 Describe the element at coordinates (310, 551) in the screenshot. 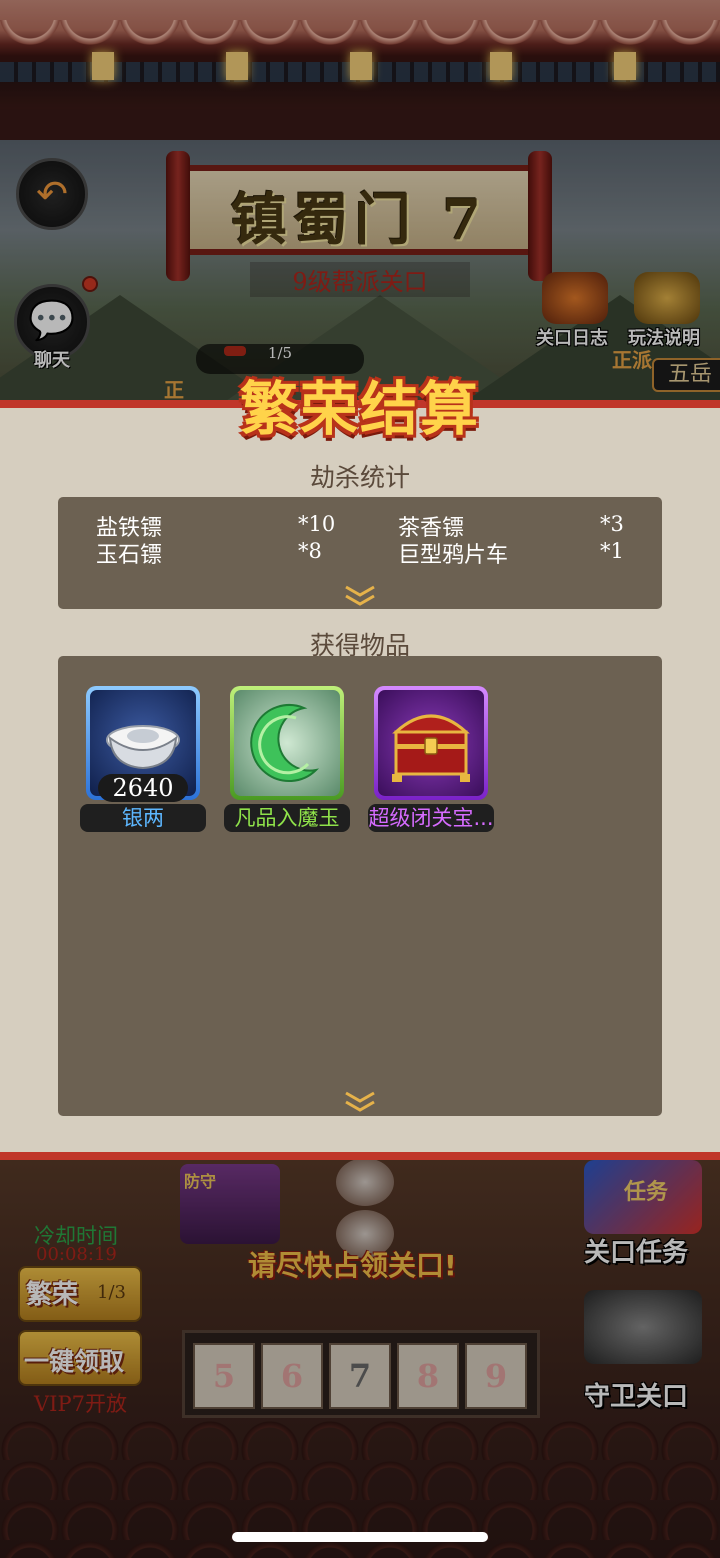

I see `robbery-stat-count: *8` at that location.